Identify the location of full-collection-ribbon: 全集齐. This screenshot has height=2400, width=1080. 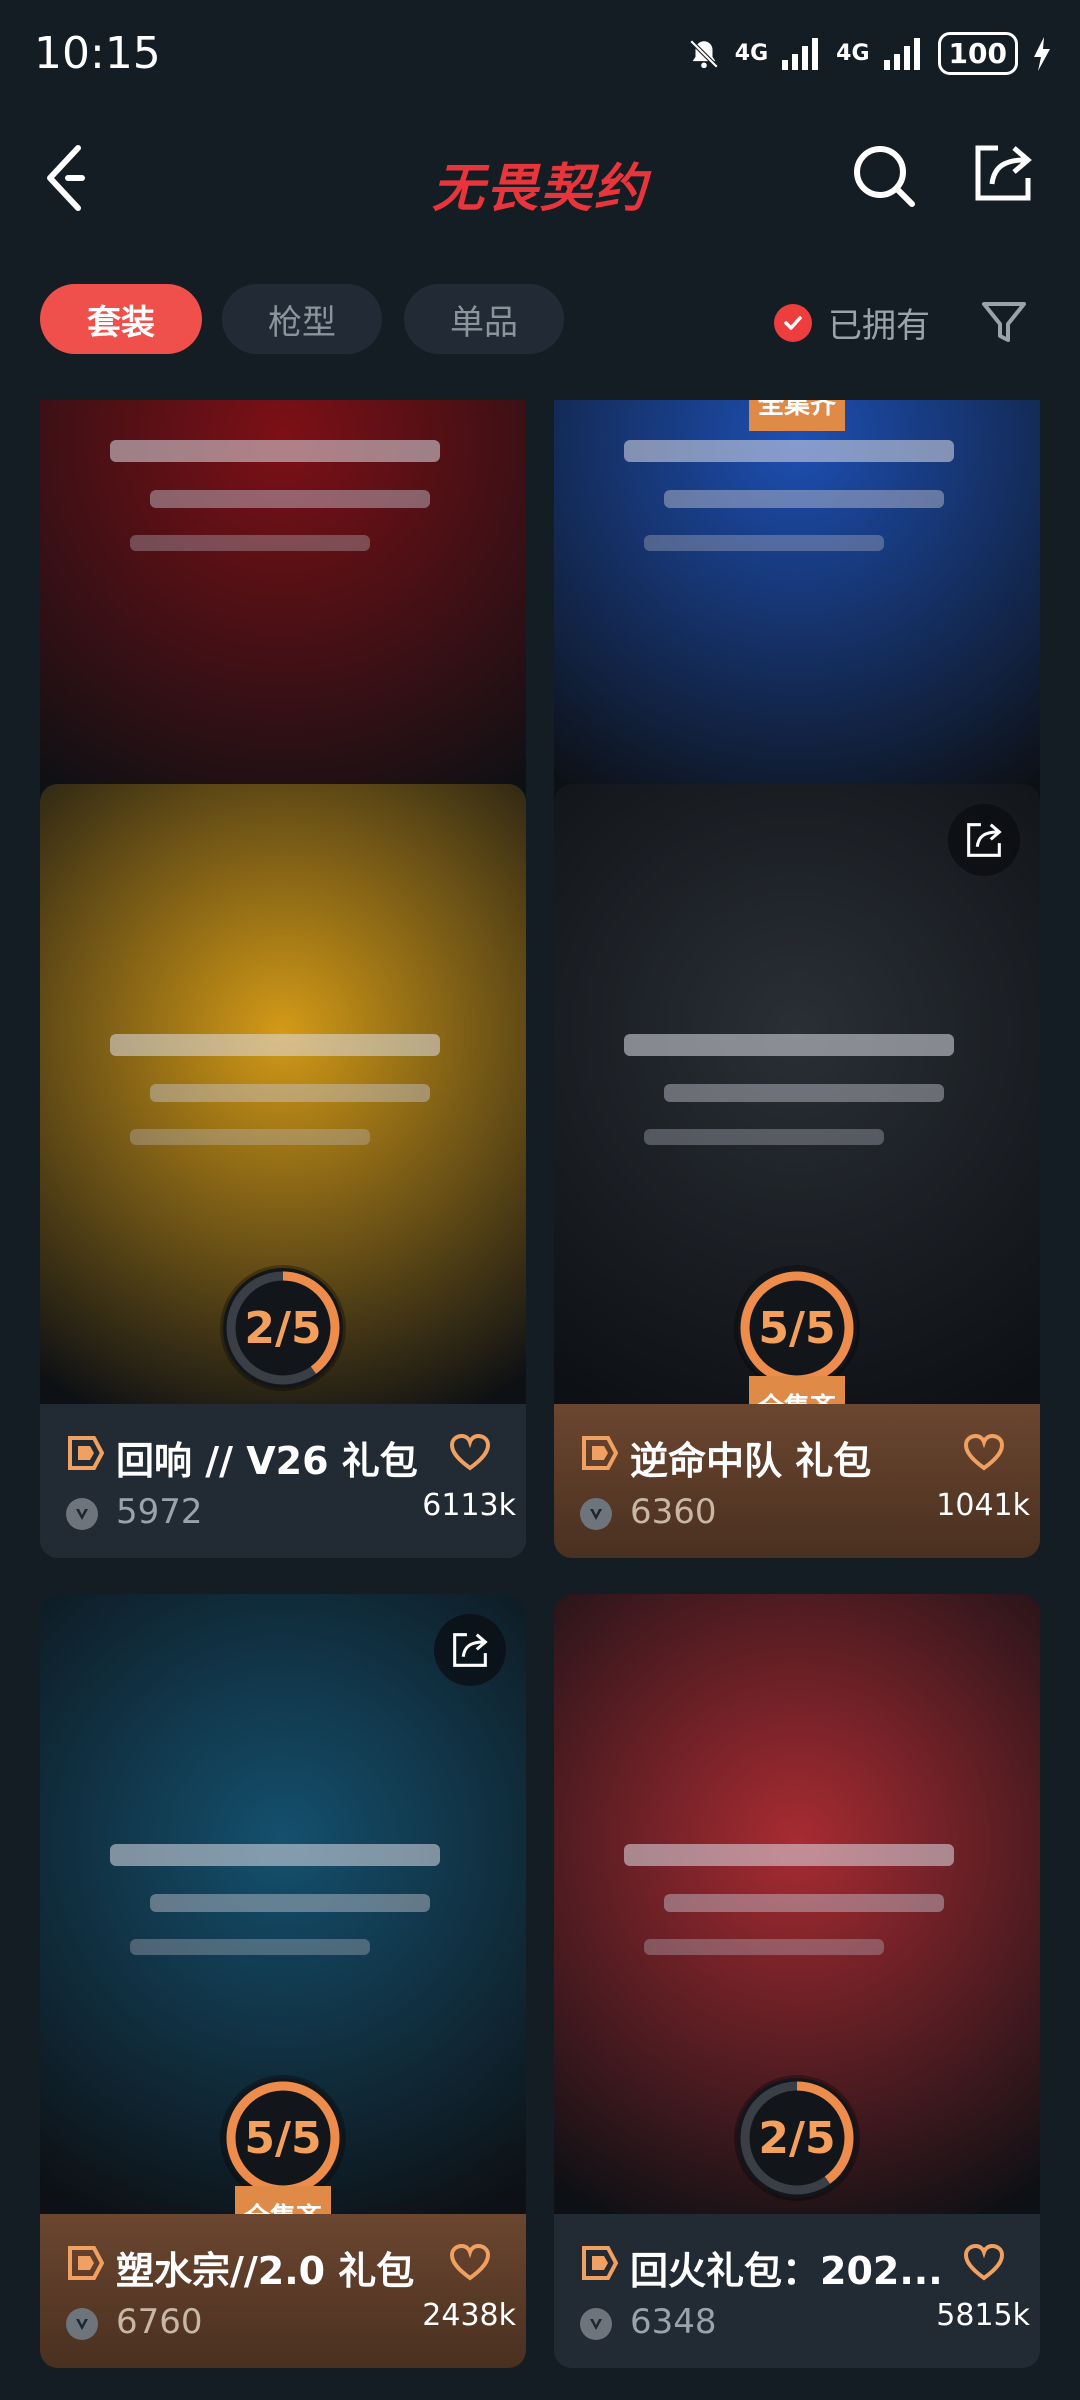
(797, 415).